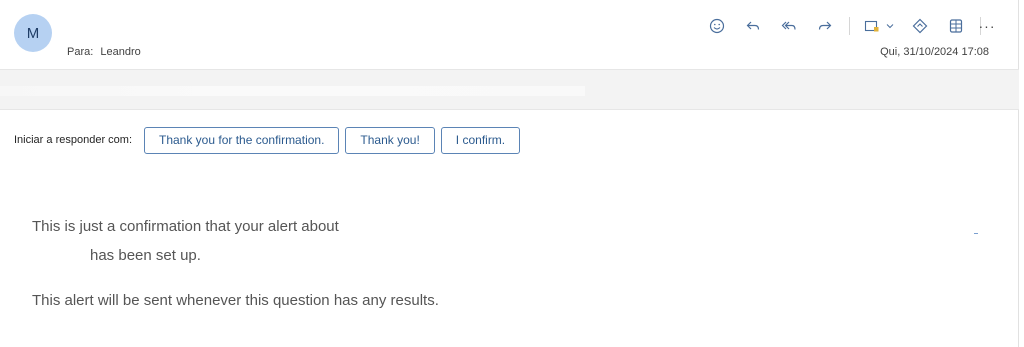  I want to click on quick-reply-thanks-confirmation: Thank you for the confirmation., so click(242, 140).